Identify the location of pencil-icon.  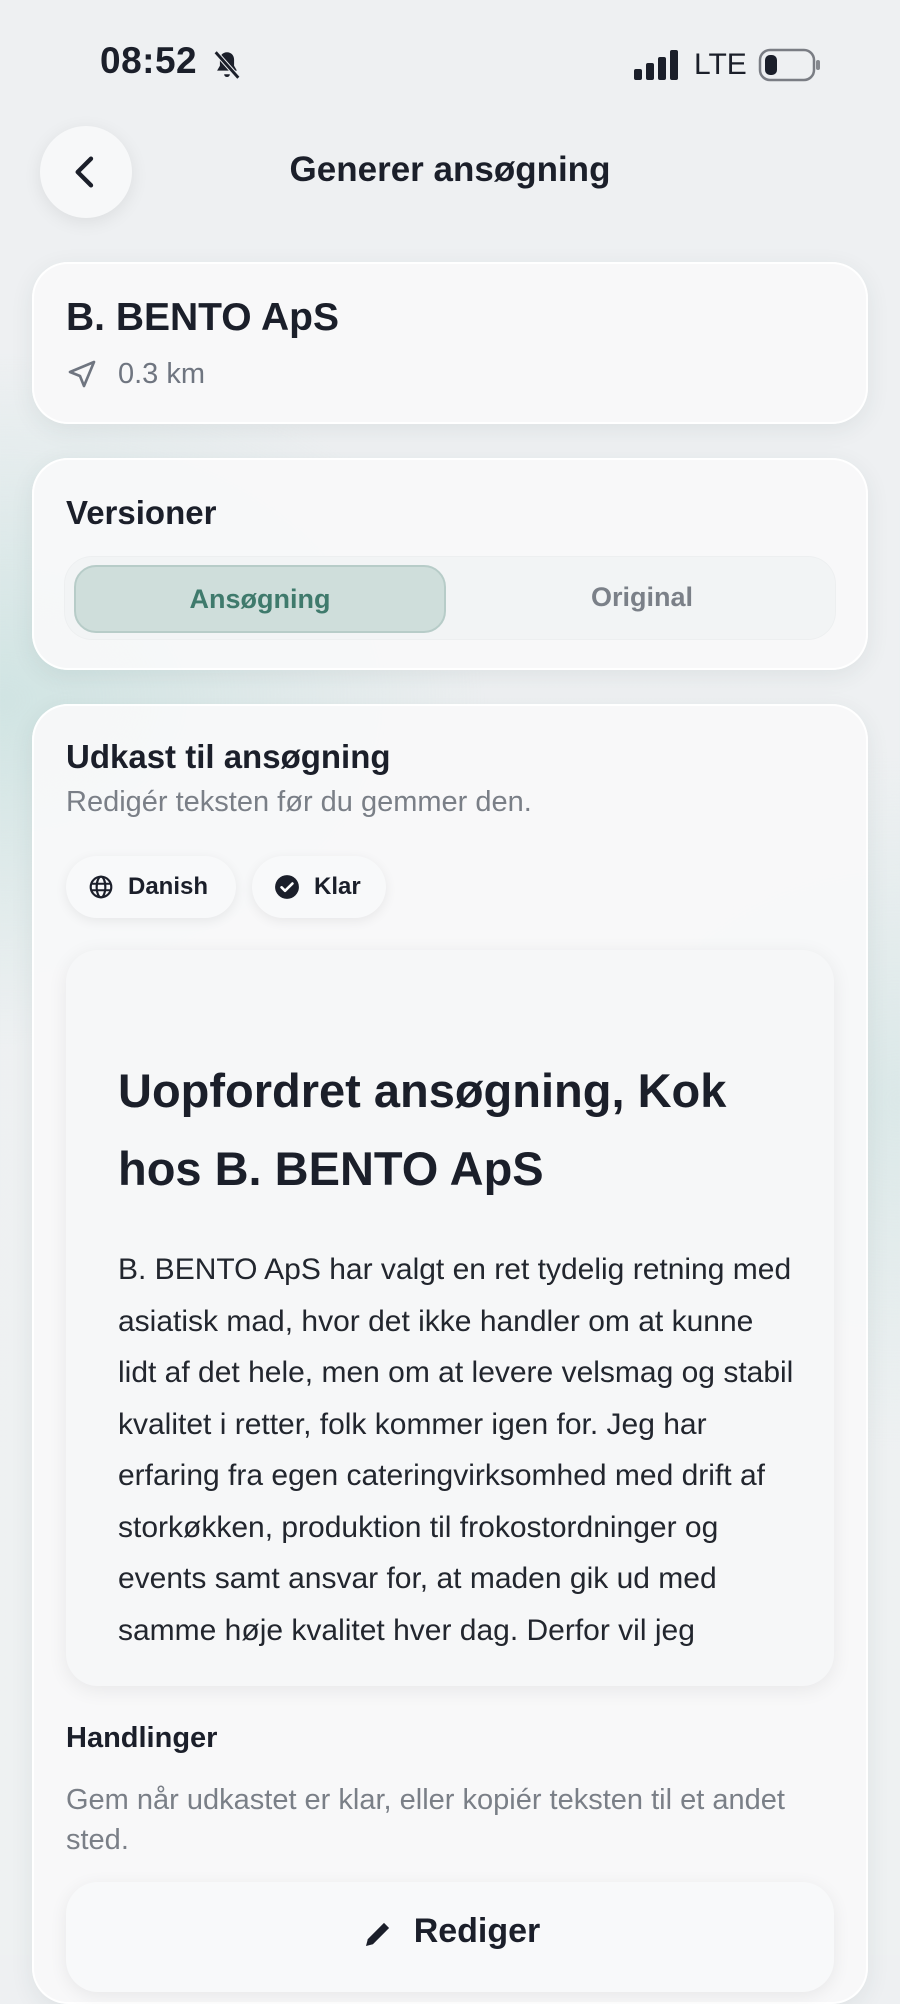
(377, 1934).